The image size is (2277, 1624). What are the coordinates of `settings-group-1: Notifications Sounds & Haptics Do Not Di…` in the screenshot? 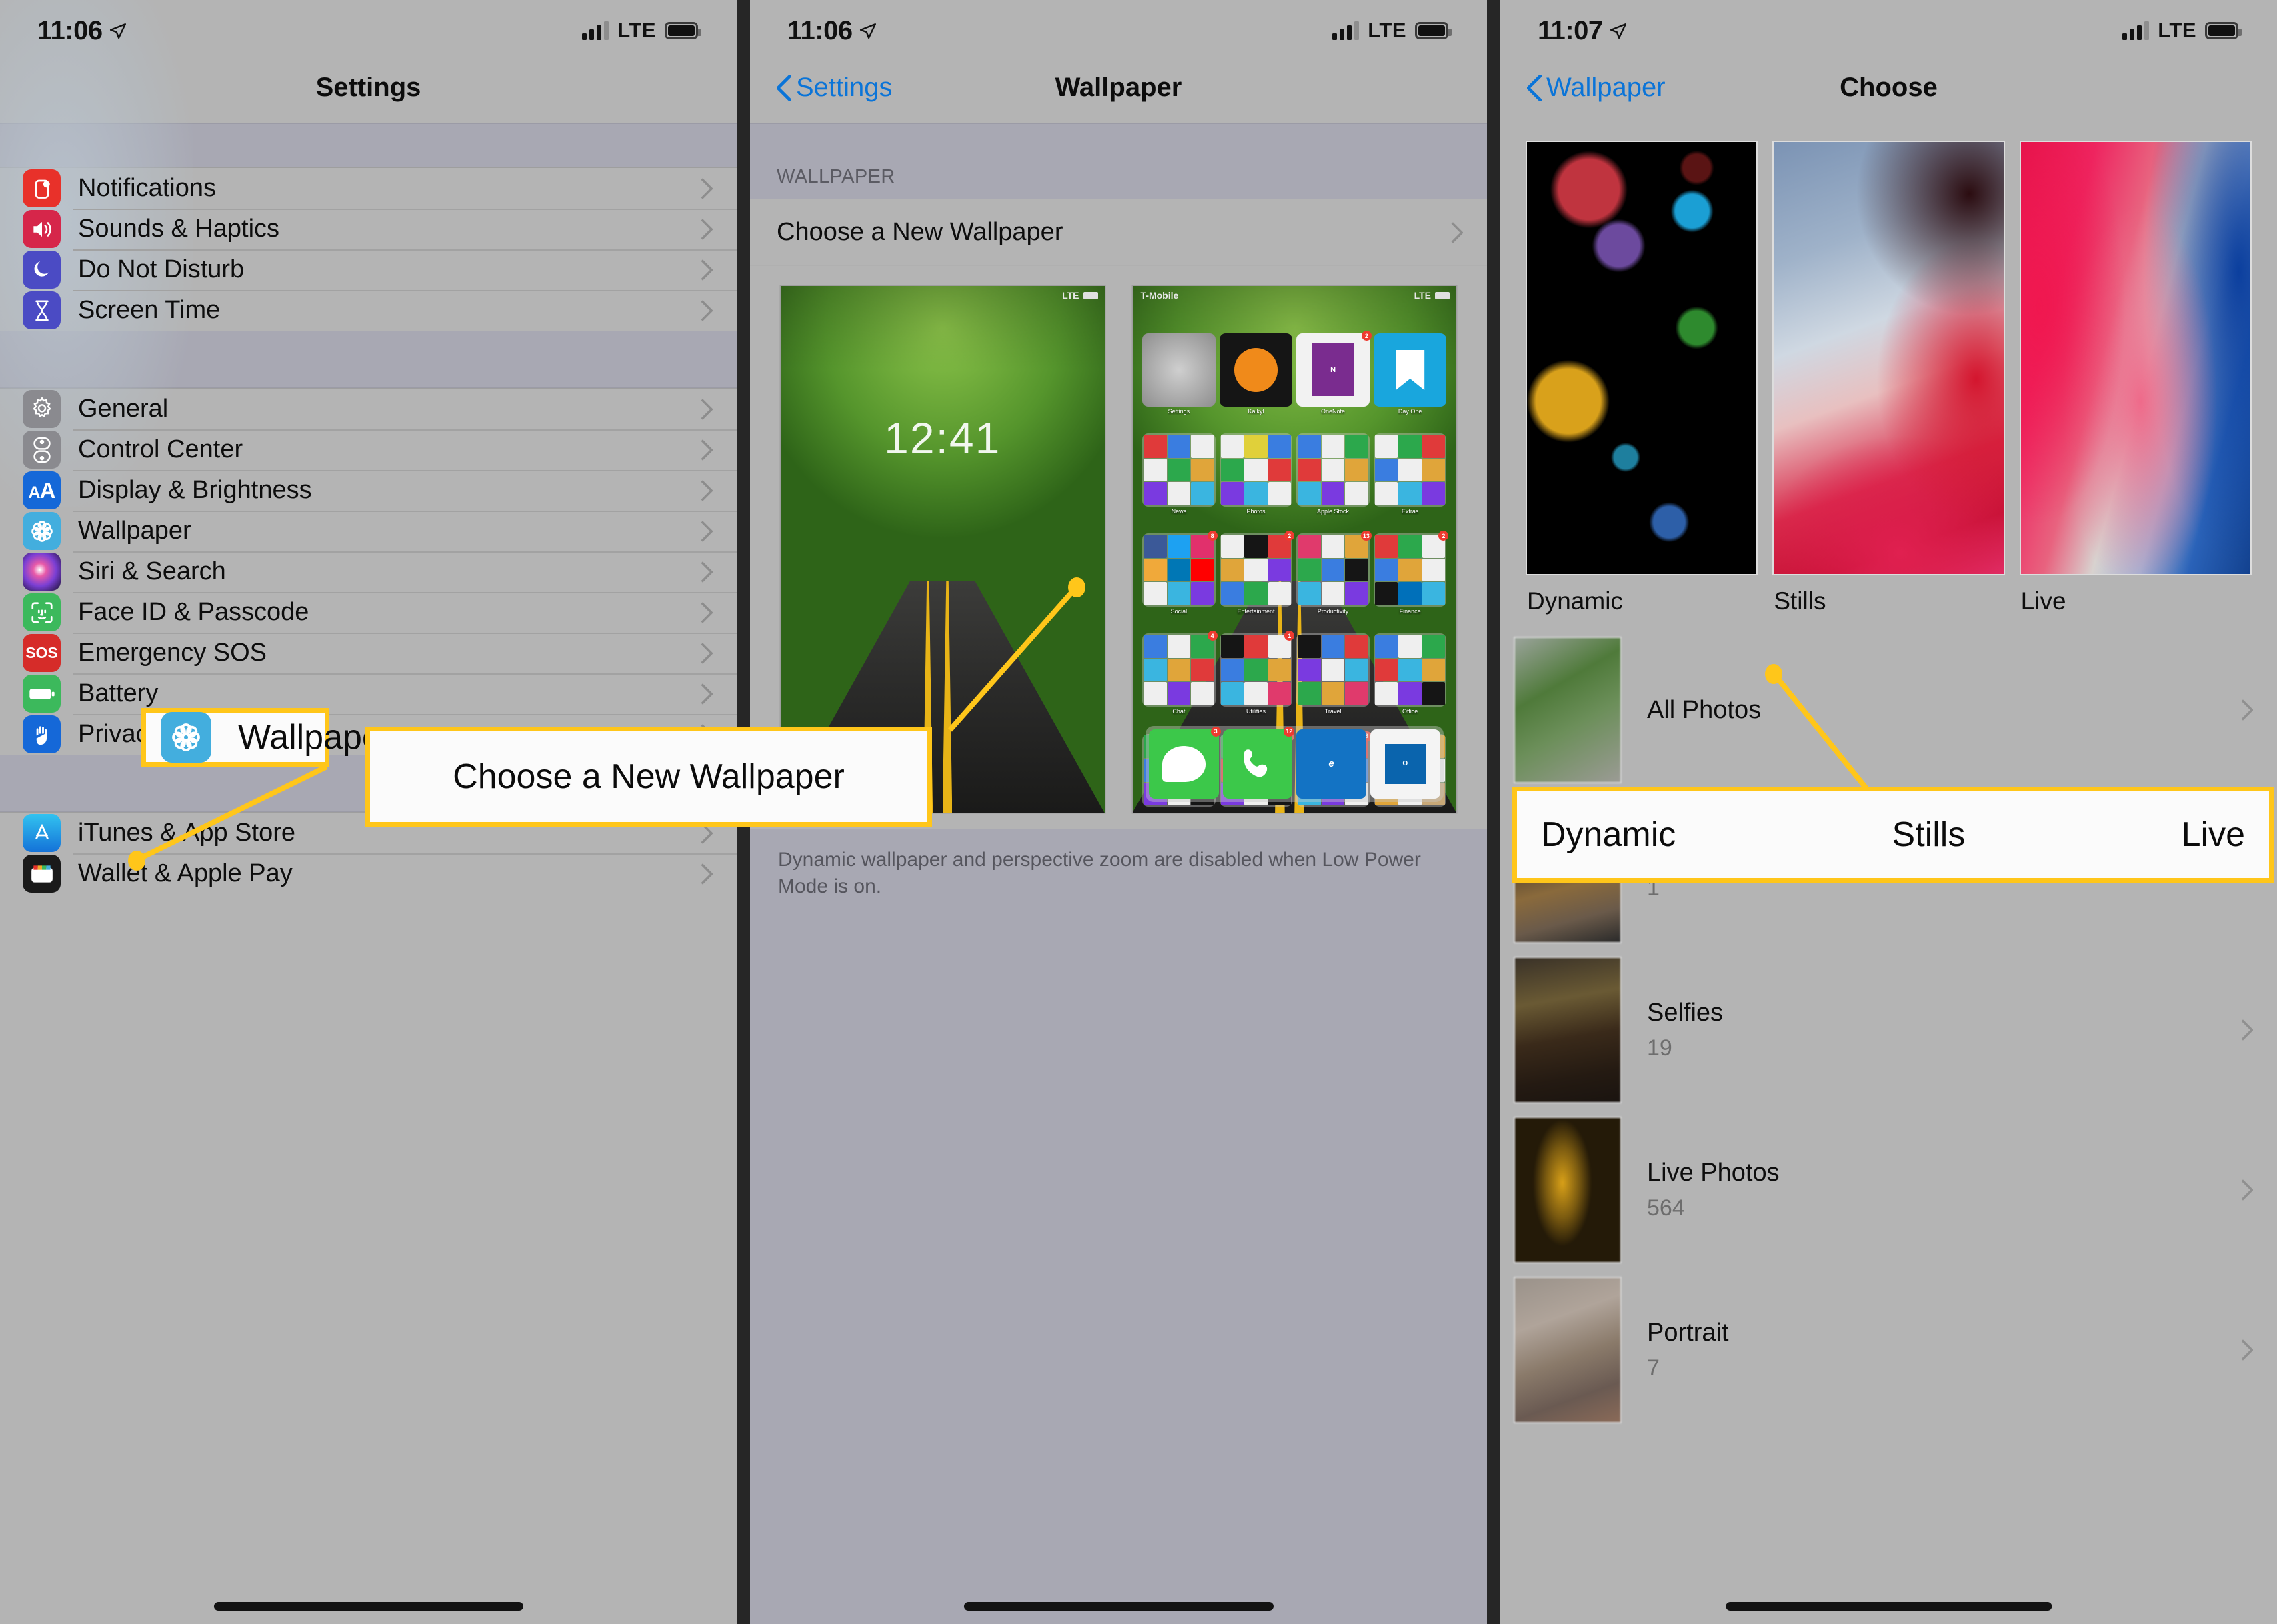 It's located at (369, 249).